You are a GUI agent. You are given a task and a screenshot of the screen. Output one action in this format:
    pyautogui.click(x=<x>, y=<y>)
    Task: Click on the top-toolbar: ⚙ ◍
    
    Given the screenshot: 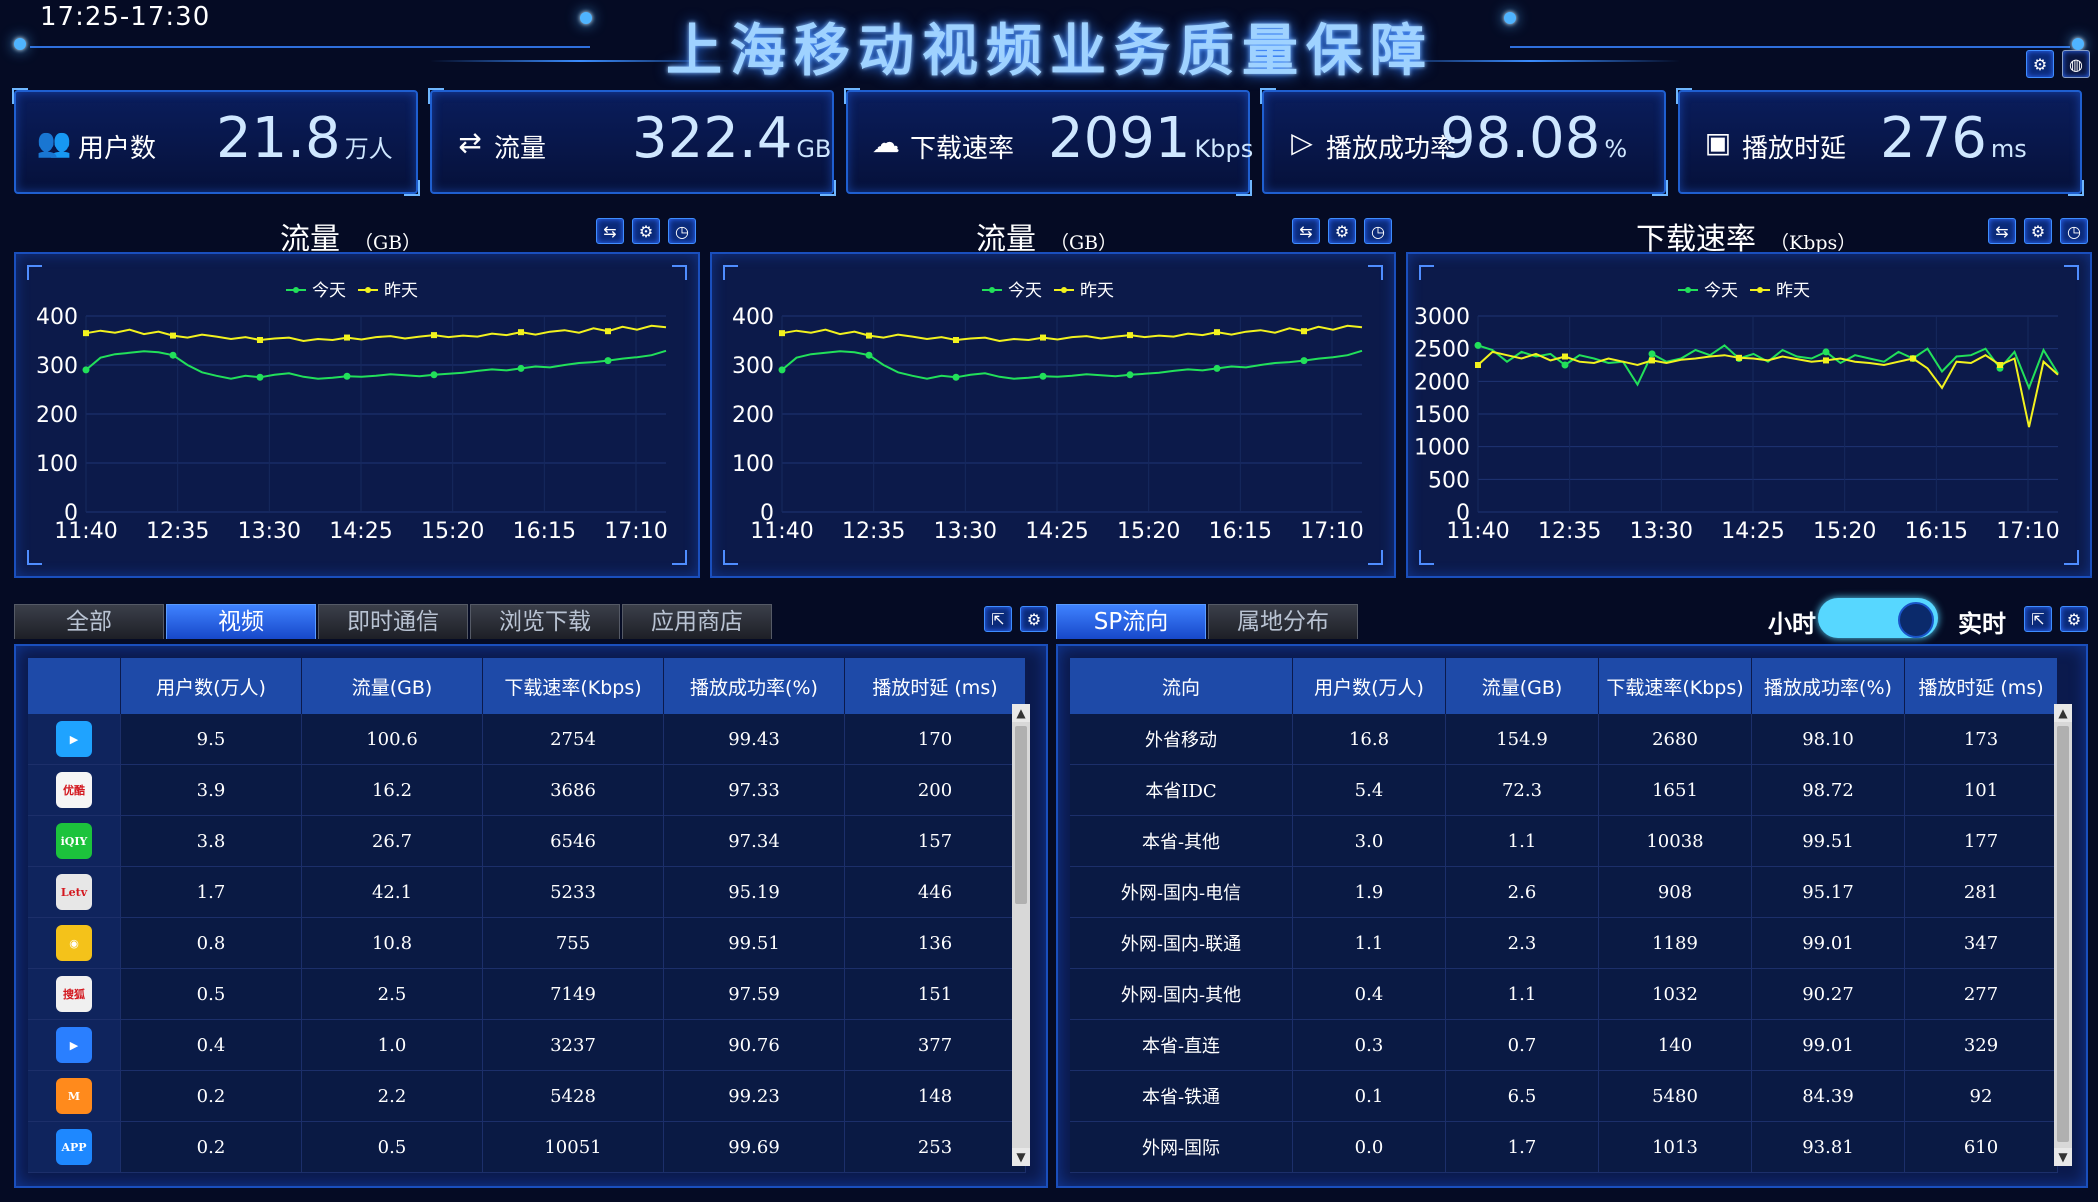 What is the action you would take?
    pyautogui.click(x=2058, y=64)
    